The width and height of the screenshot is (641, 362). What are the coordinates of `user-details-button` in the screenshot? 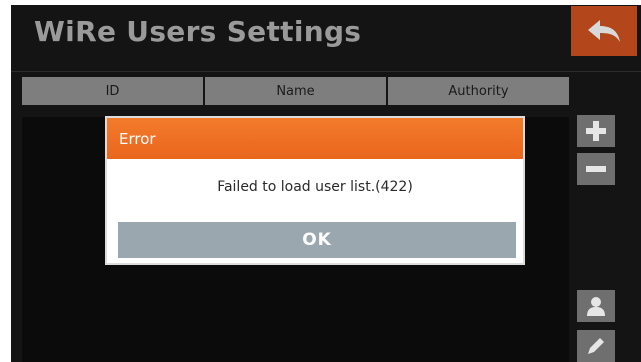 It's located at (596, 306).